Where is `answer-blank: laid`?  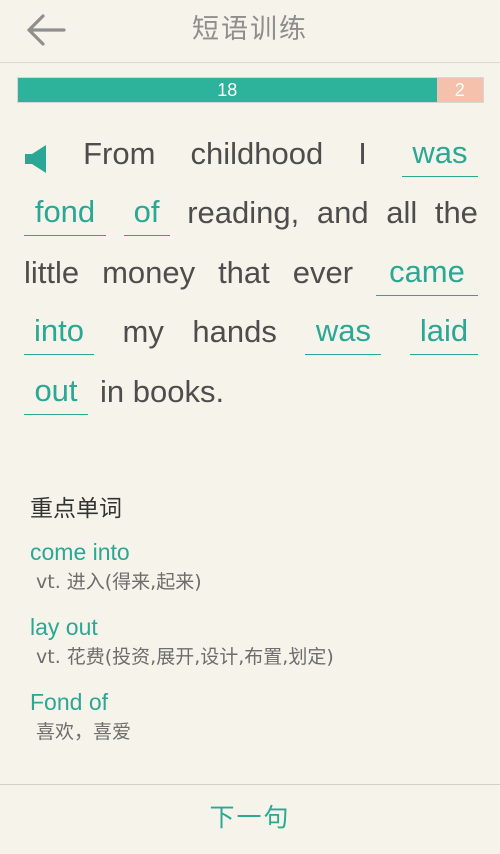 answer-blank: laid is located at coordinates (443, 333).